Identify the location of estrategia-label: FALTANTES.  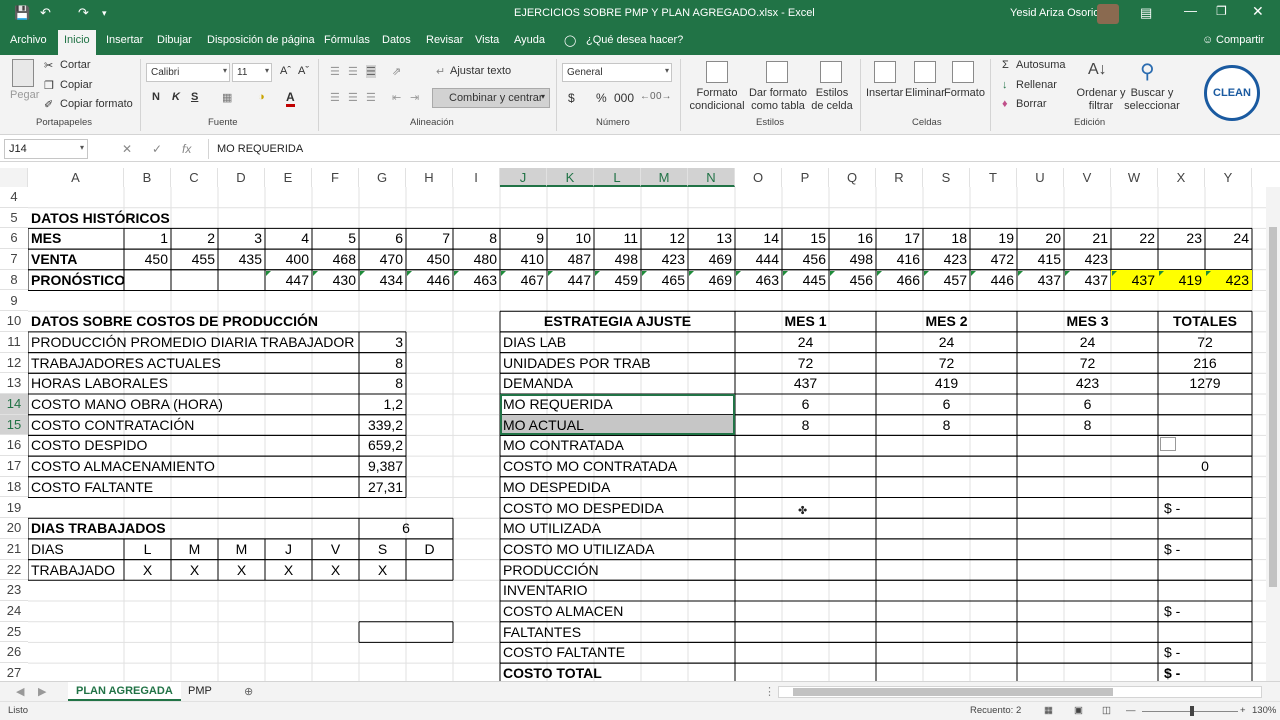
(617, 632).